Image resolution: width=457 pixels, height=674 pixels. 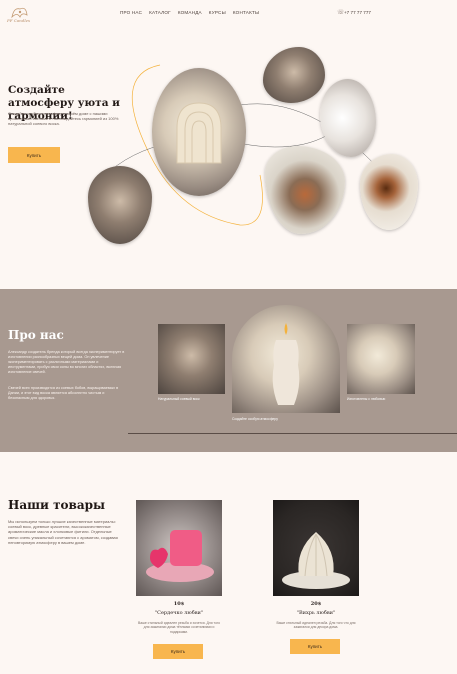 I want to click on product-name-2: "Вихрь любви", so click(x=316, y=613).